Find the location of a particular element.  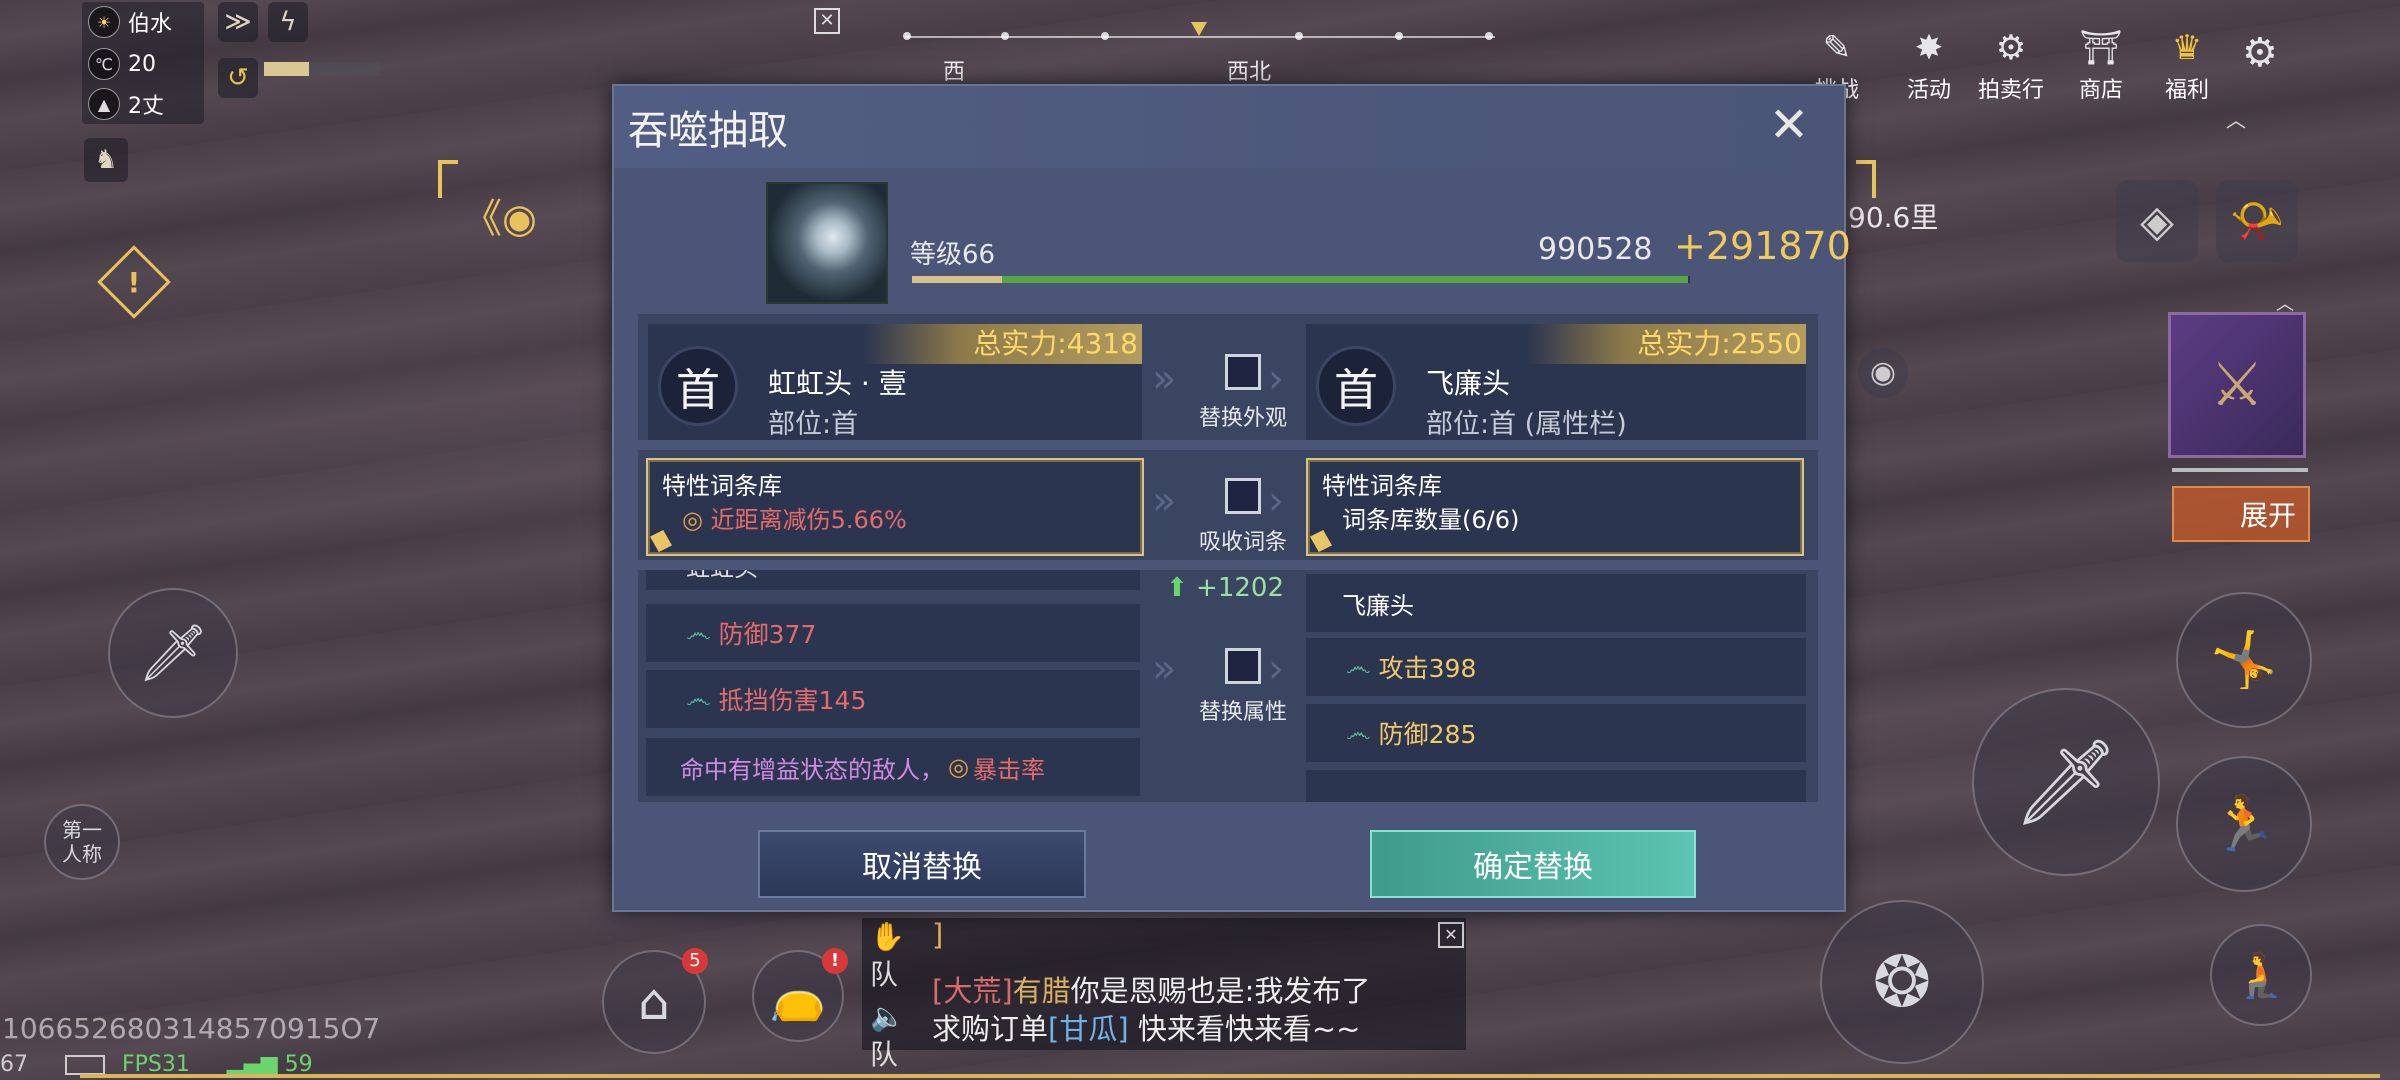

compass-close-icon: ✕ is located at coordinates (827, 21).